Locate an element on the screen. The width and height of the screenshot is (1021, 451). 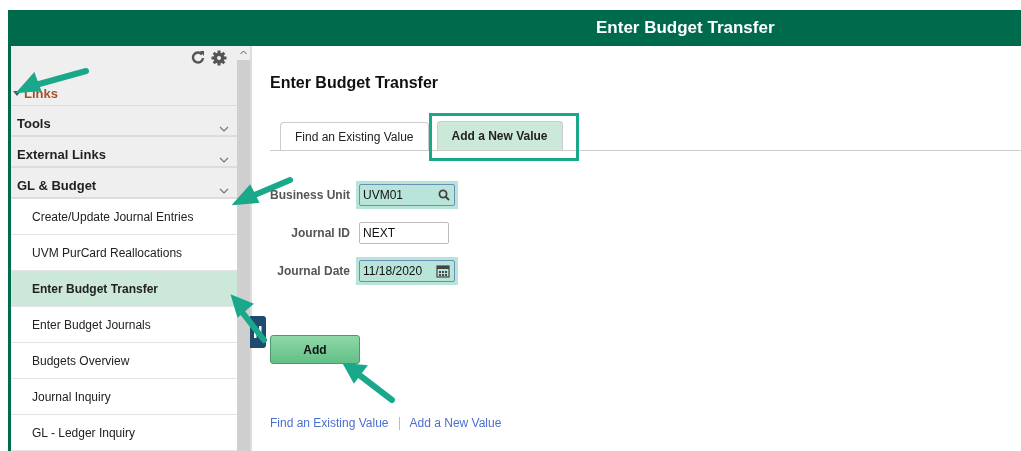
search-icon is located at coordinates (444, 195).